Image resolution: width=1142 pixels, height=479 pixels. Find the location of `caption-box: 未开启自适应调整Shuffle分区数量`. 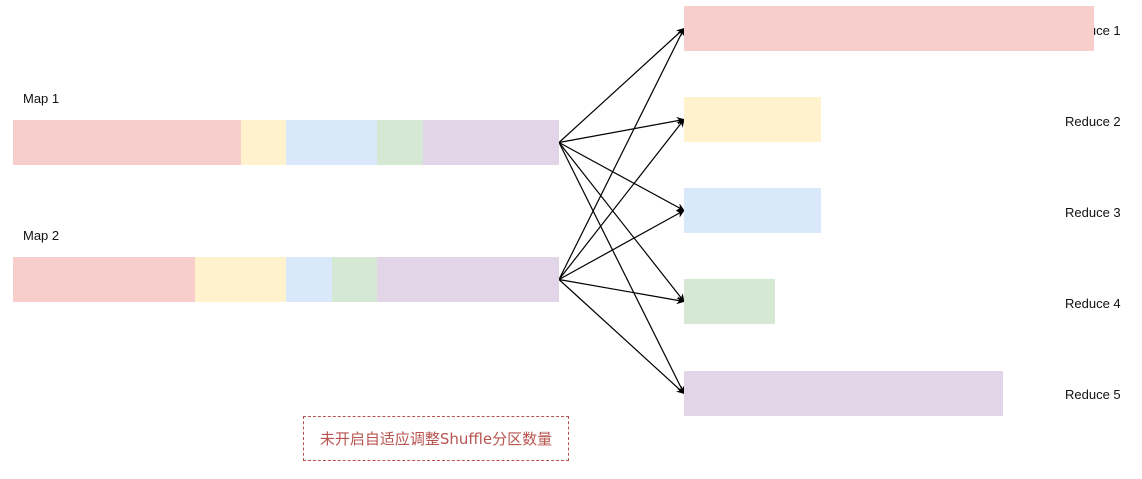

caption-box: 未开启自适应调整Shuffle分区数量 is located at coordinates (436, 438).